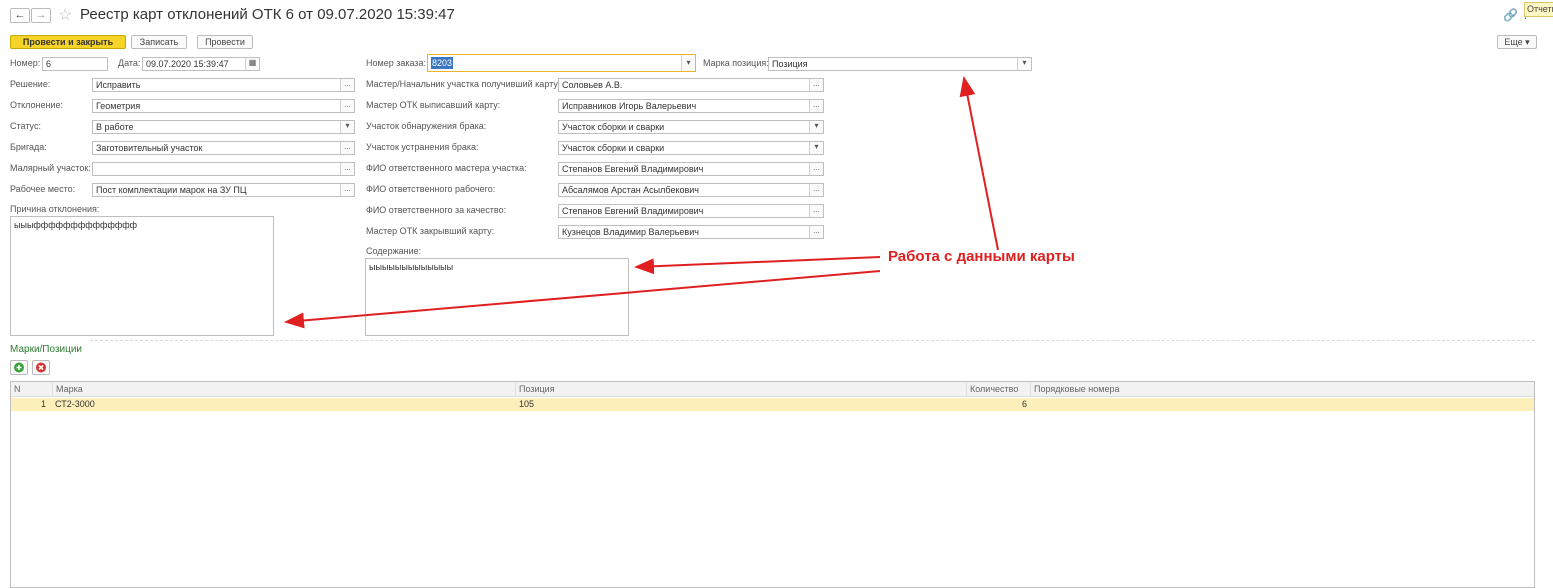  What do you see at coordinates (812, 340) in the screenshot?
I see `section-divider` at bounding box center [812, 340].